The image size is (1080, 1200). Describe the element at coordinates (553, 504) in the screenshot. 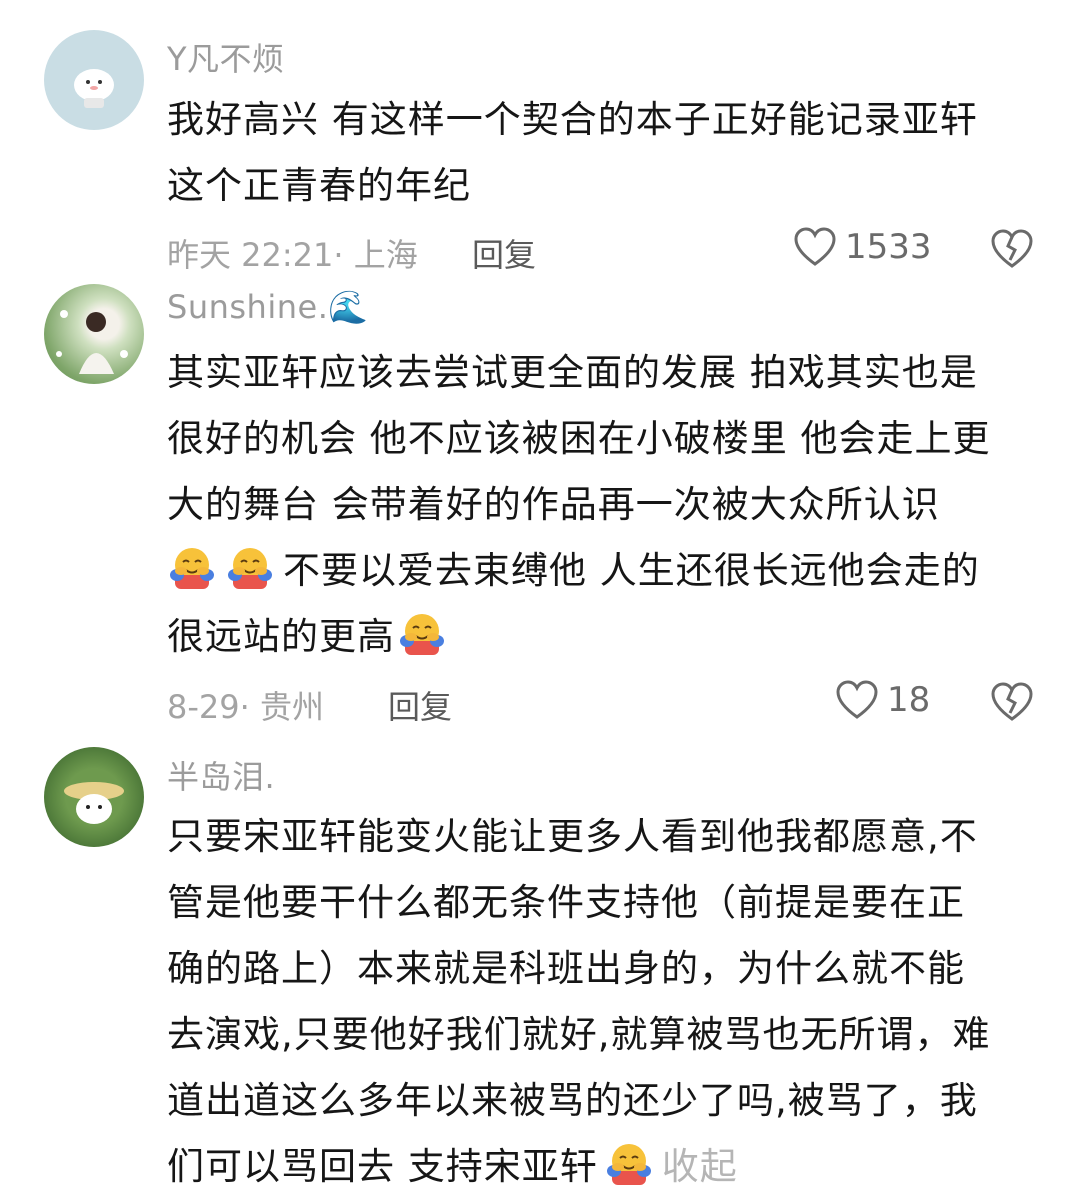

I see `comment-line: 大的舞台 会带着好的作品再一次被大众所认识` at that location.